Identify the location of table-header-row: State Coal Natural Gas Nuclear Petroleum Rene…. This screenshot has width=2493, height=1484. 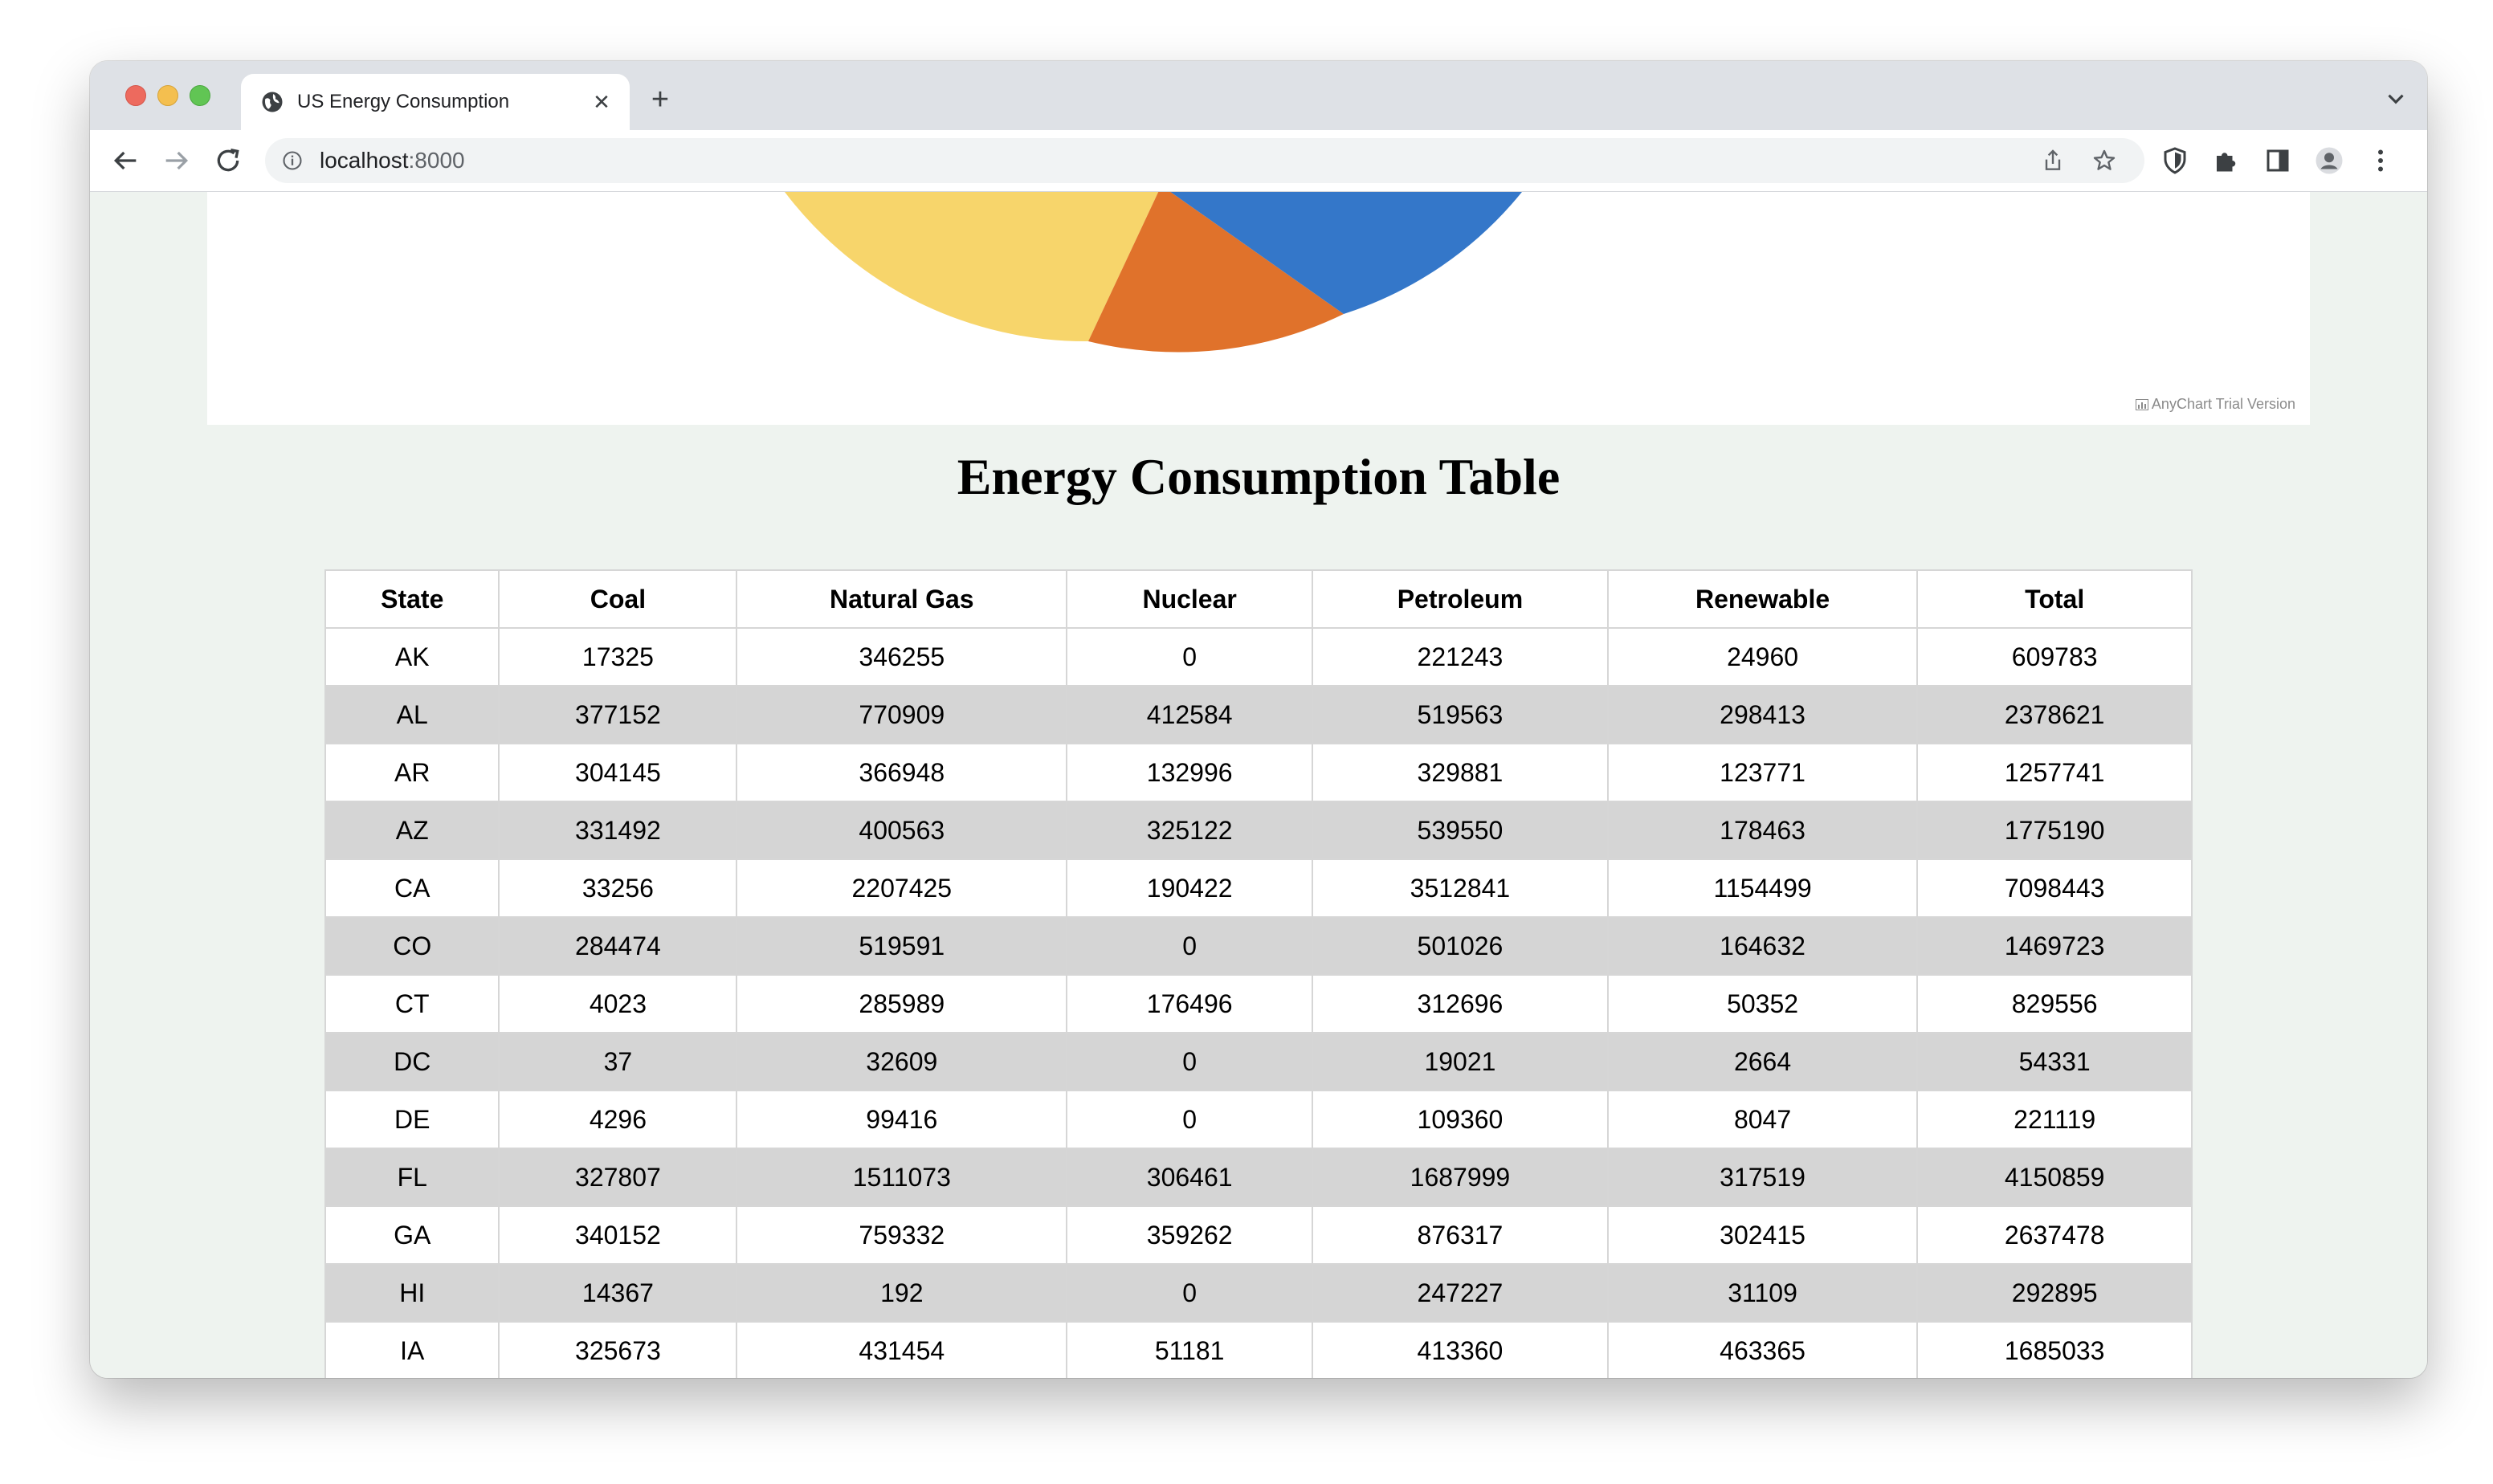
(1259, 599).